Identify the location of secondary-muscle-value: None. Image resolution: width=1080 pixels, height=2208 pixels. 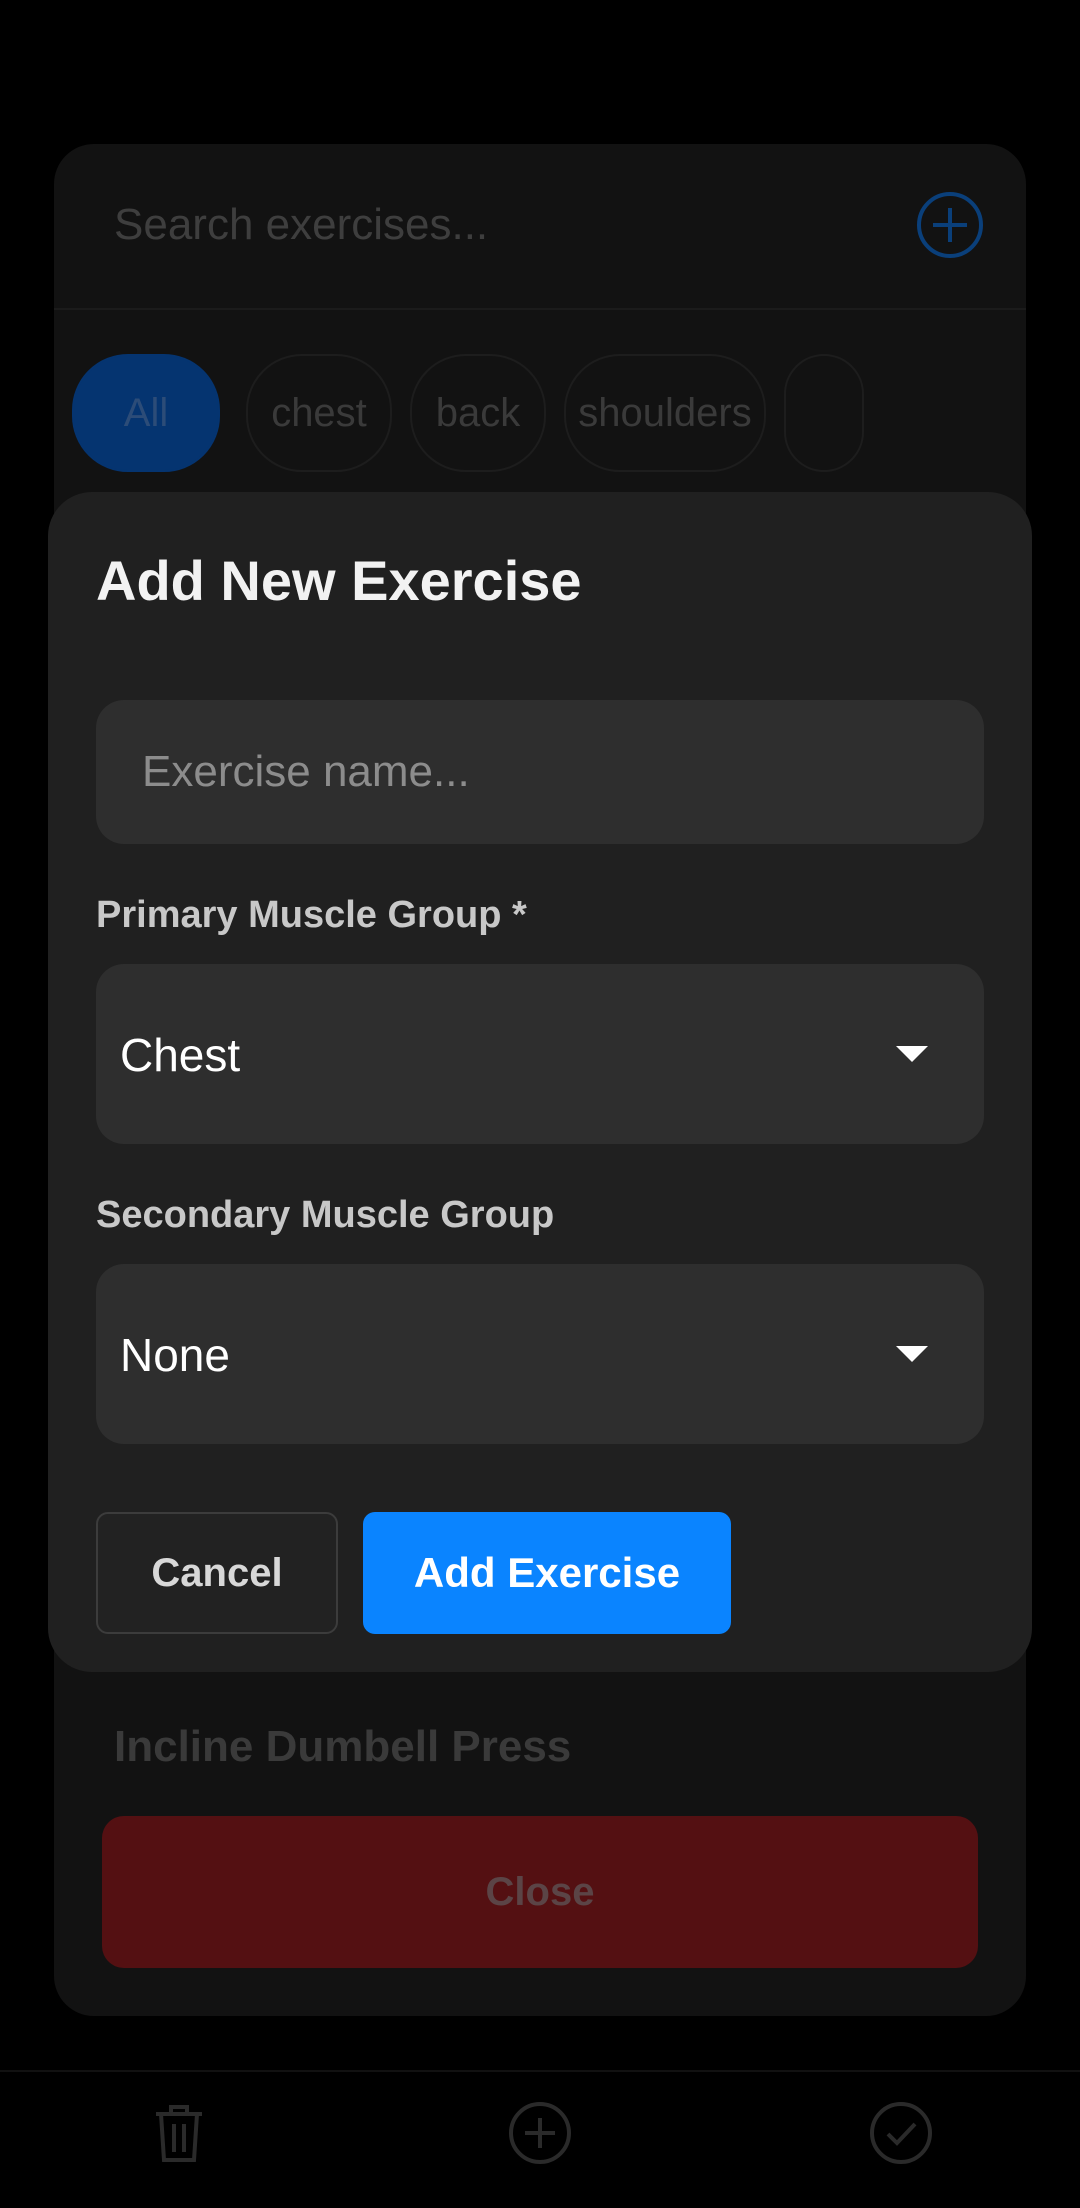
(175, 1355).